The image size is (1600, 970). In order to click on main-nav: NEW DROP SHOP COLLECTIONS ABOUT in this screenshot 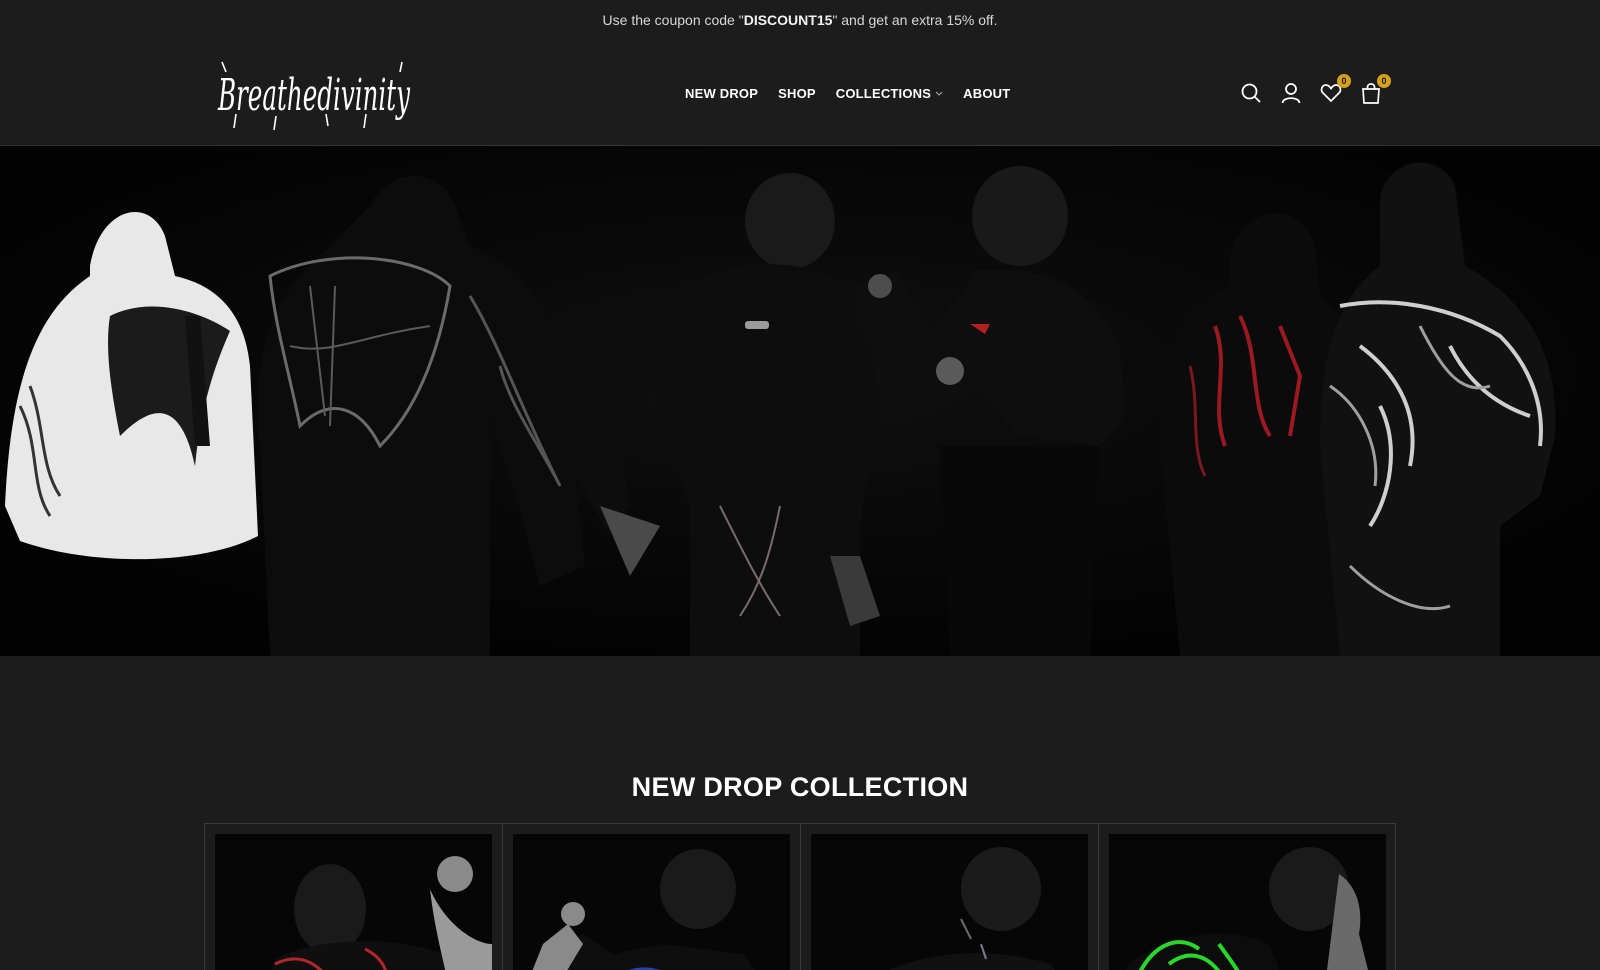, I will do `click(847, 93)`.